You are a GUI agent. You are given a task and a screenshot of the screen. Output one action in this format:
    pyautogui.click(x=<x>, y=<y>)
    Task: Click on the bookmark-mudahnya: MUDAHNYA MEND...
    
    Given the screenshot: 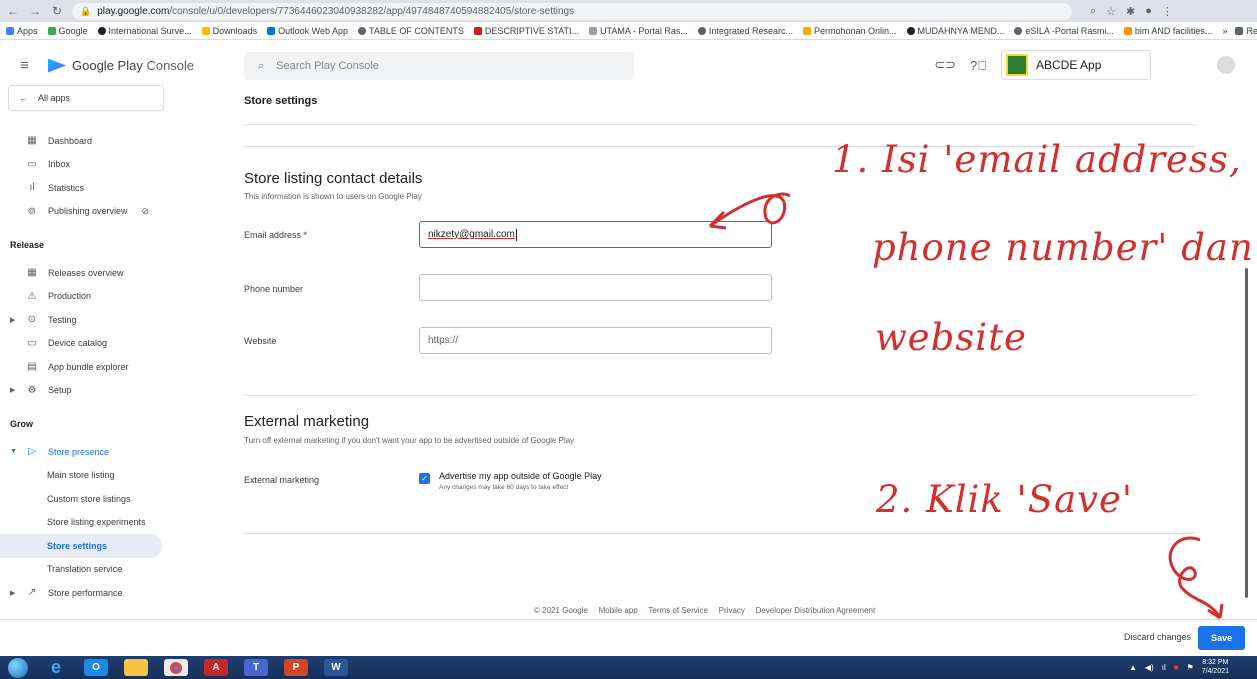 What is the action you would take?
    pyautogui.click(x=955, y=31)
    